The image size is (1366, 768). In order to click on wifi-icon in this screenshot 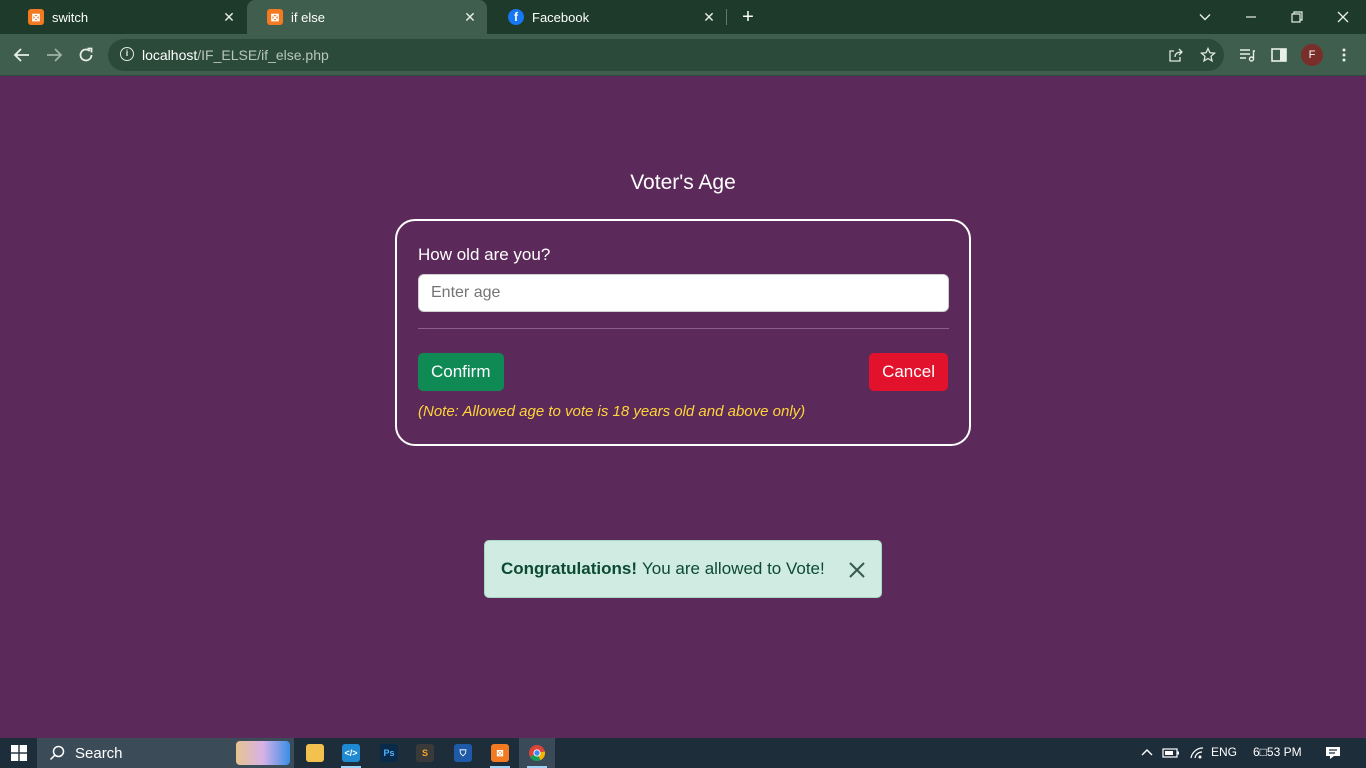, I will do `click(1197, 753)`.